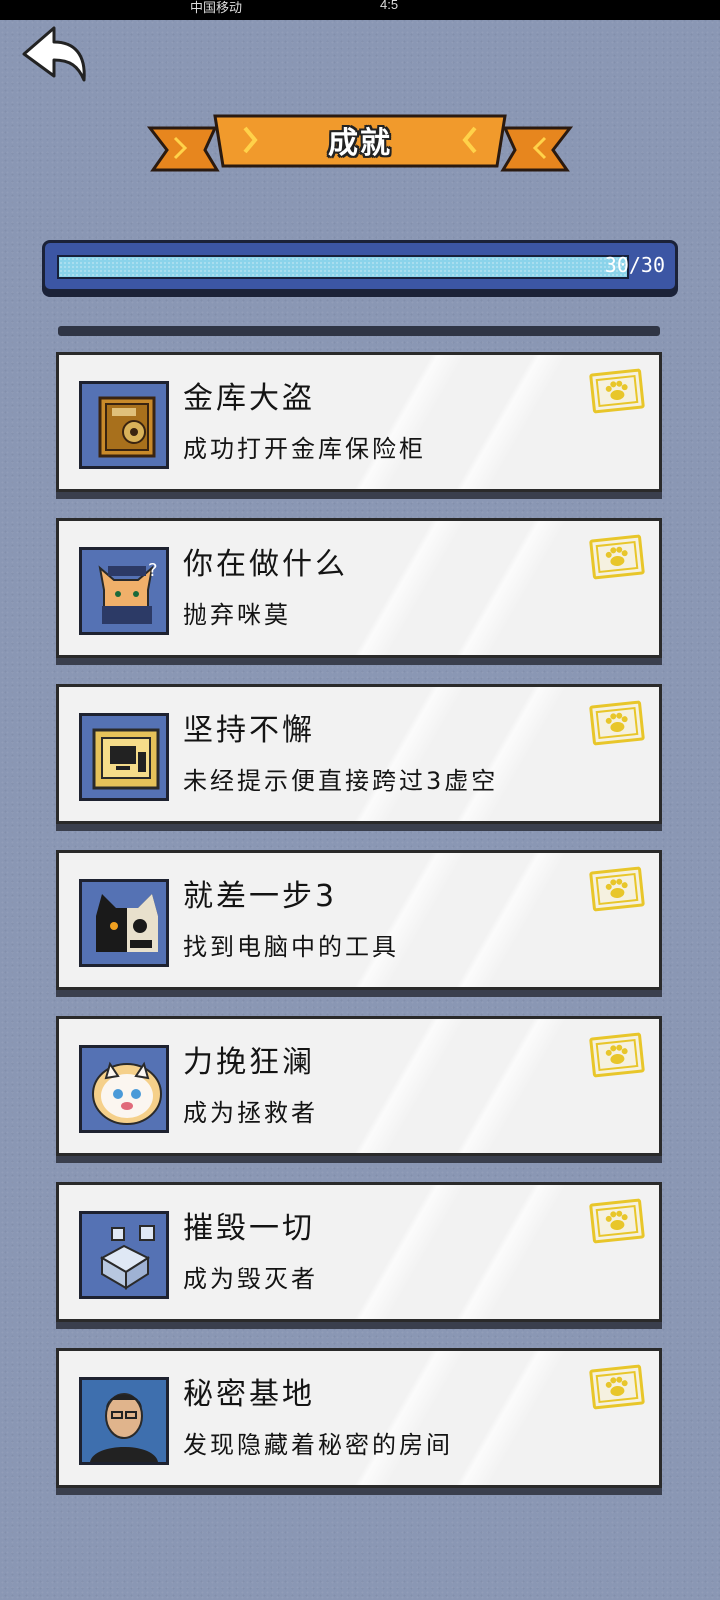  What do you see at coordinates (250, 1113) in the screenshot?
I see `achievement-description: 成为拯救者` at bounding box center [250, 1113].